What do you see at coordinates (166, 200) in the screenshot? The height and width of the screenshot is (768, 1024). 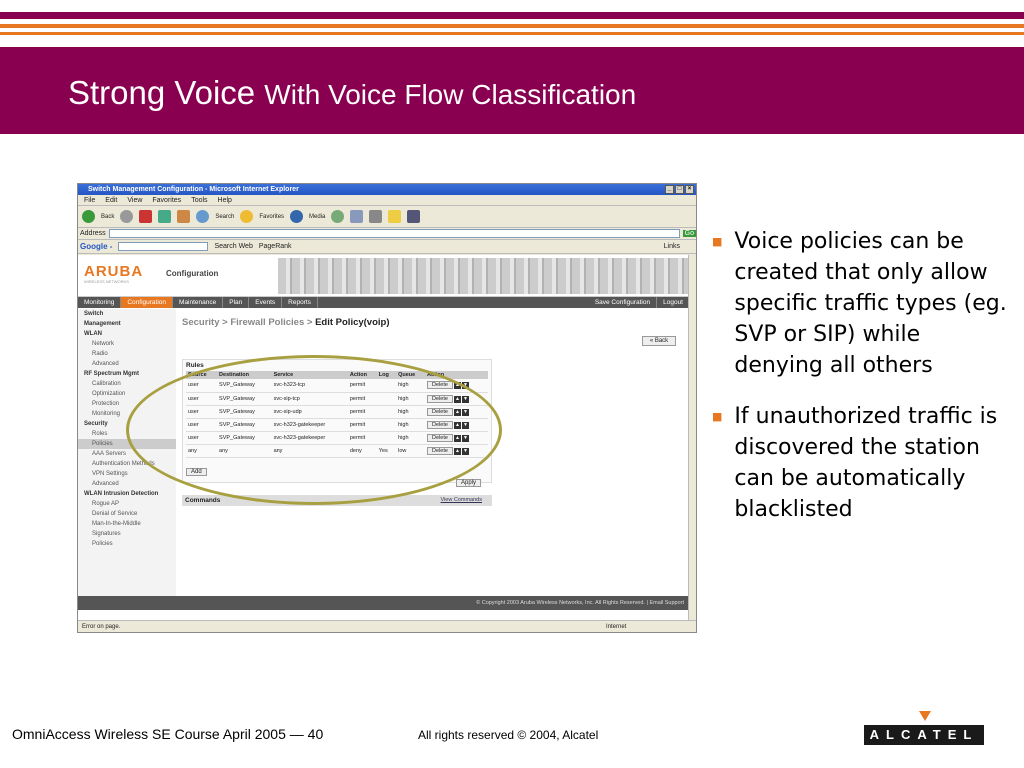 I see `menu-item-favorites: Favorites` at bounding box center [166, 200].